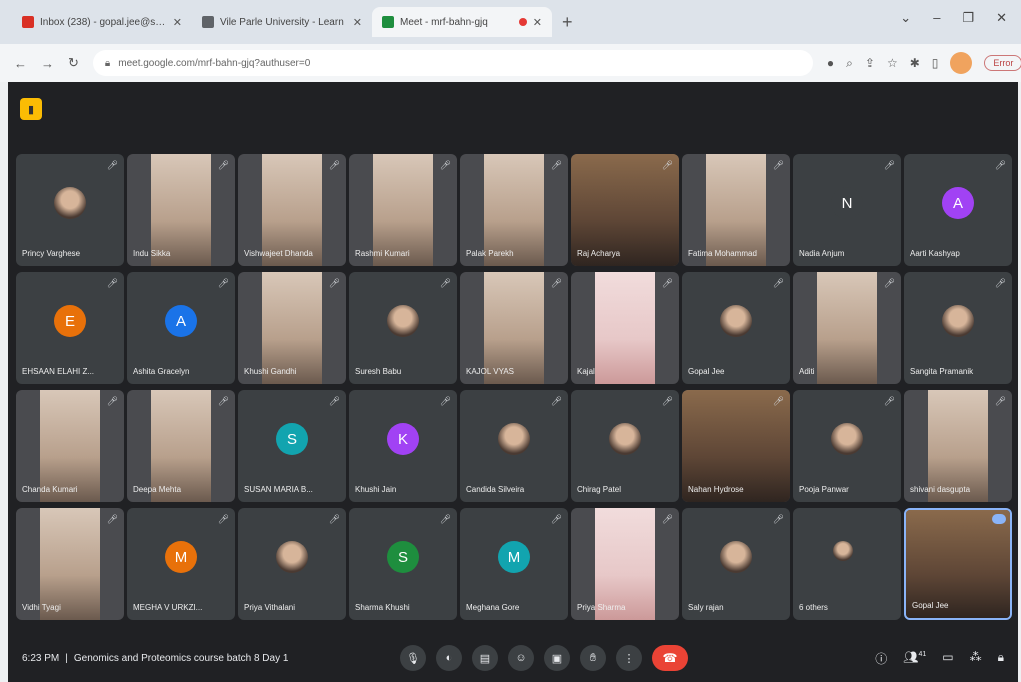 The height and width of the screenshot is (682, 1021). Describe the element at coordinates (270, 371) in the screenshot. I see `participant-name: Khushi Gandhi` at that location.